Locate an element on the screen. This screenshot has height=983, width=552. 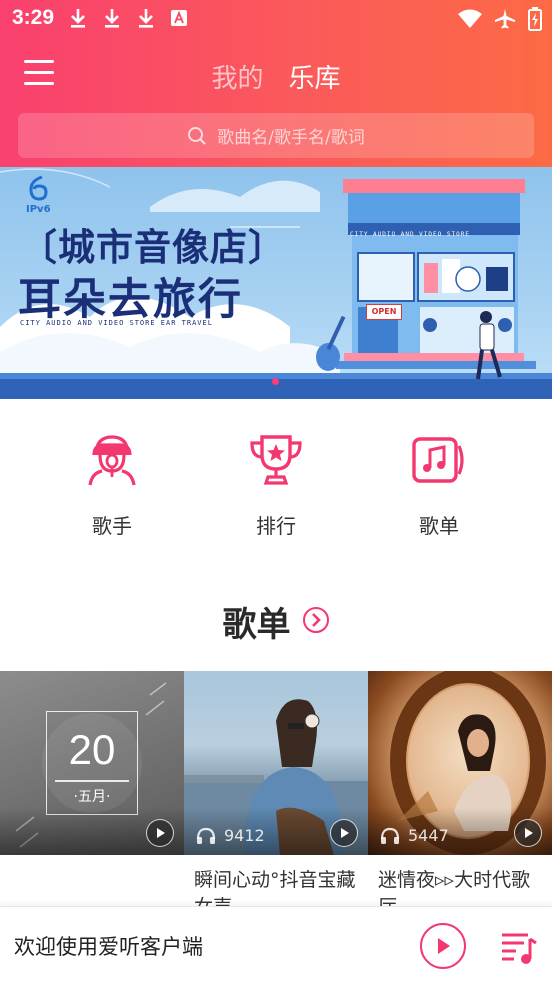
app-header: 我的 乐库 is located at coordinates (276, 75).